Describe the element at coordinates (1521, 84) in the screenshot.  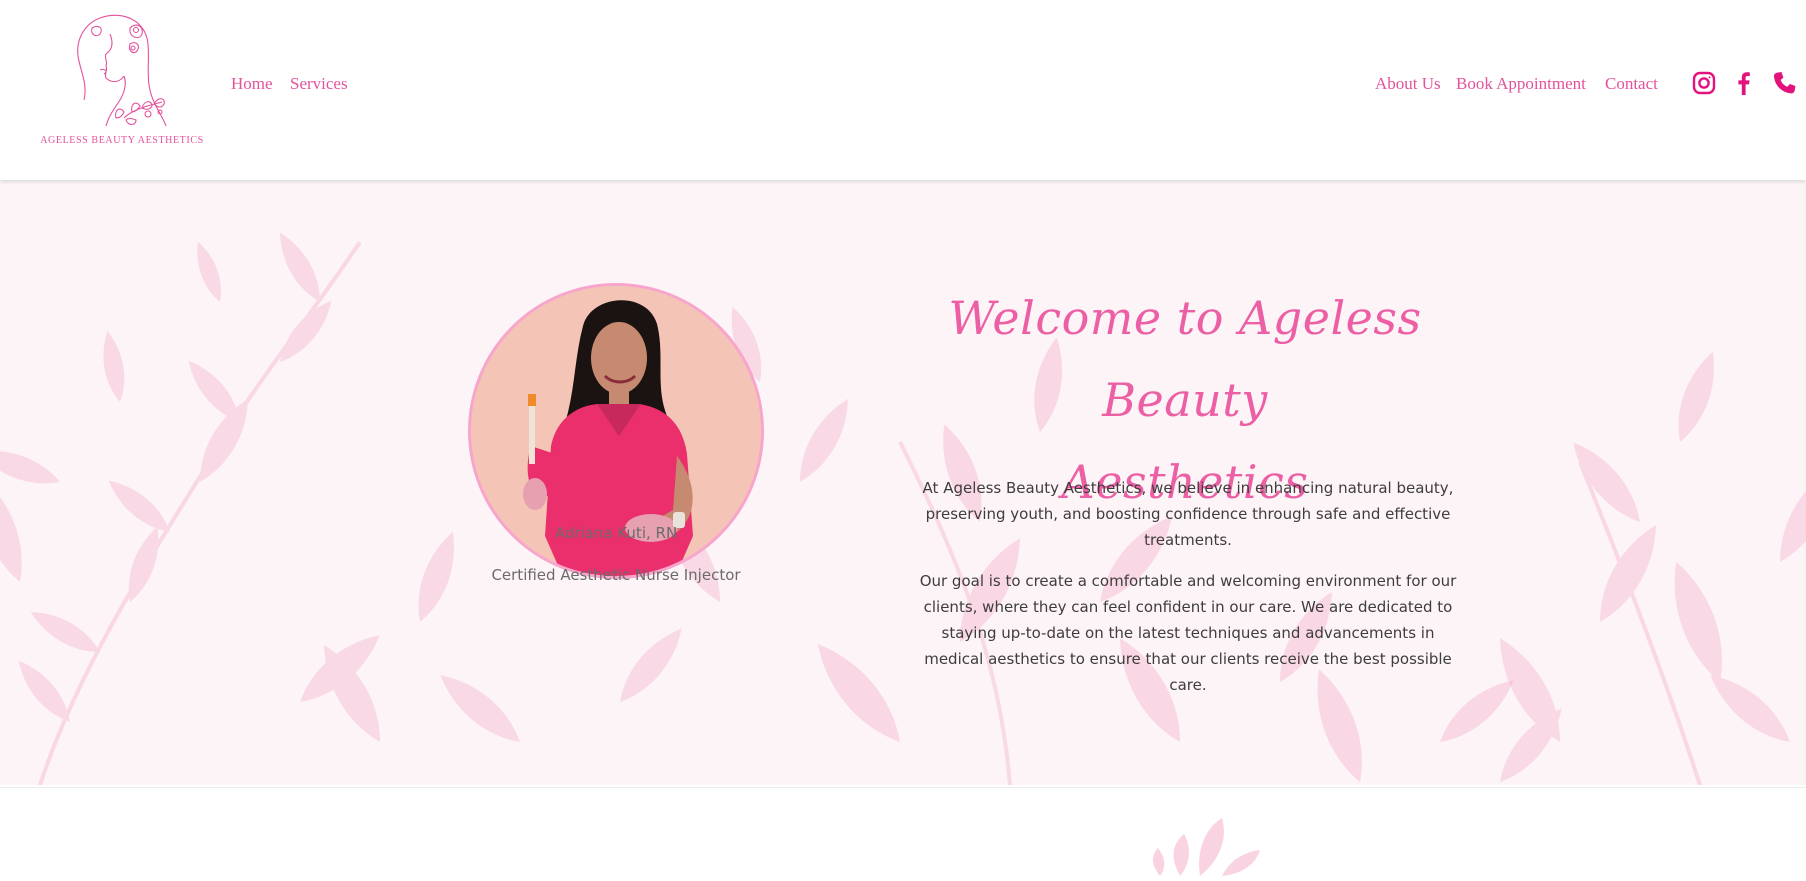
I see `nav-book-appointment: Book Appointment` at that location.